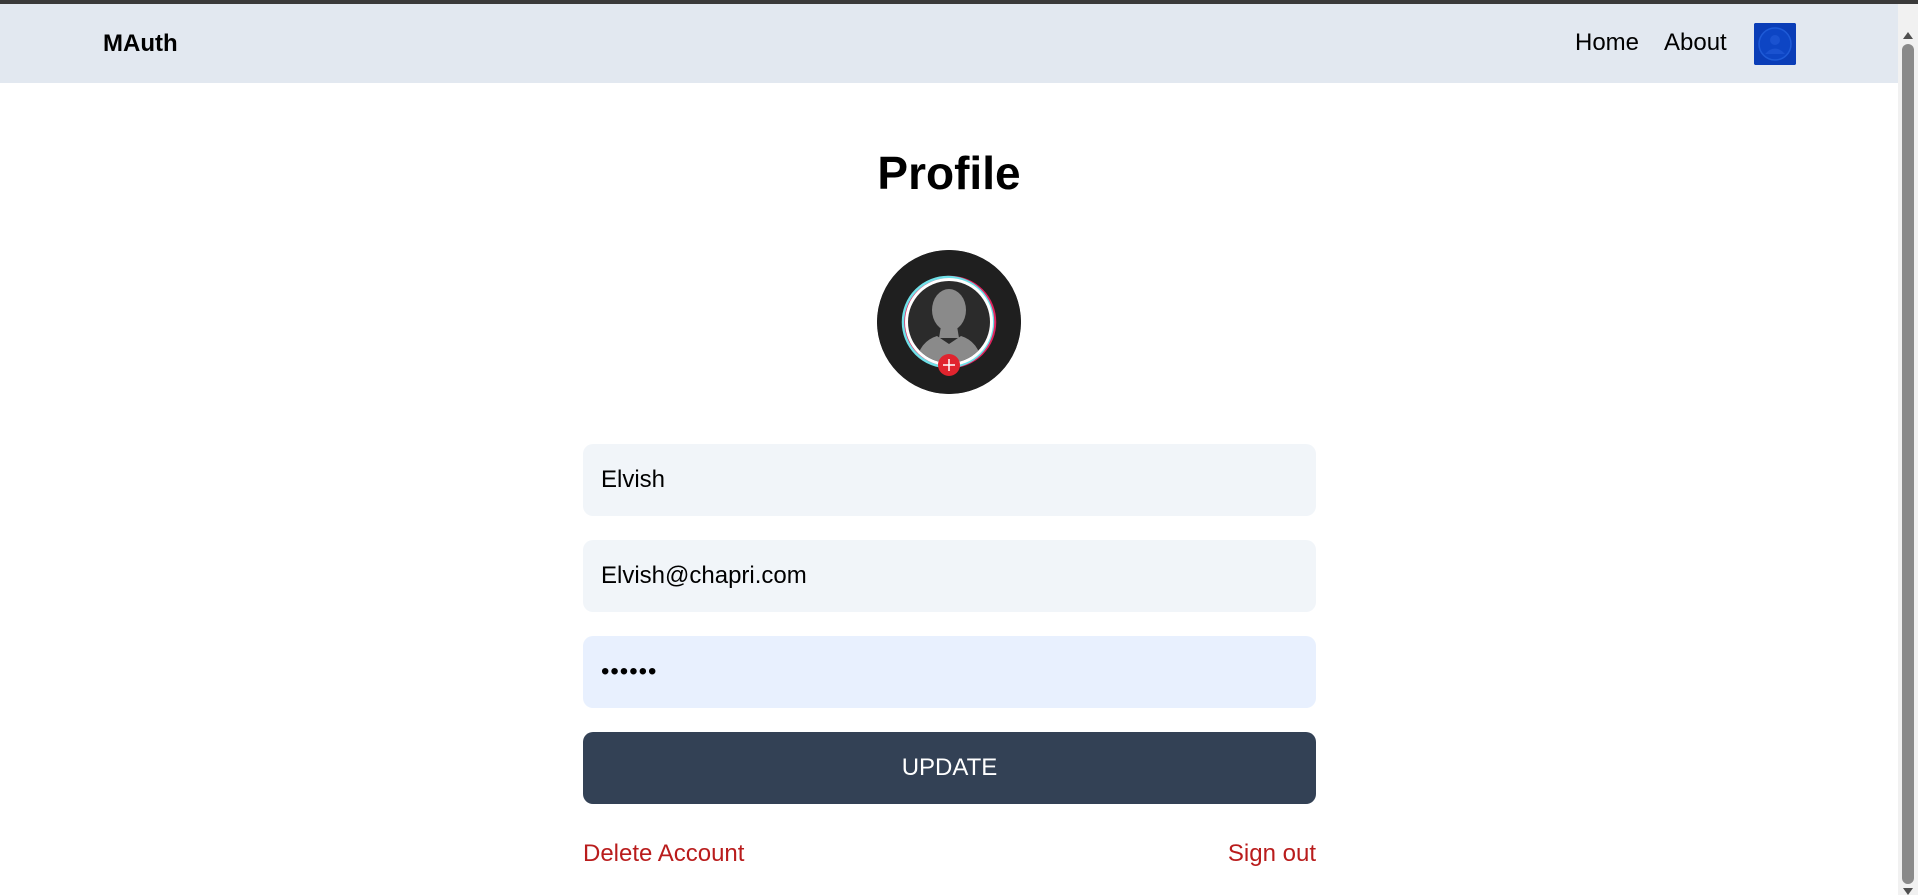 The width and height of the screenshot is (1918, 895). Describe the element at coordinates (949, 576) in the screenshot. I see `email-field` at that location.